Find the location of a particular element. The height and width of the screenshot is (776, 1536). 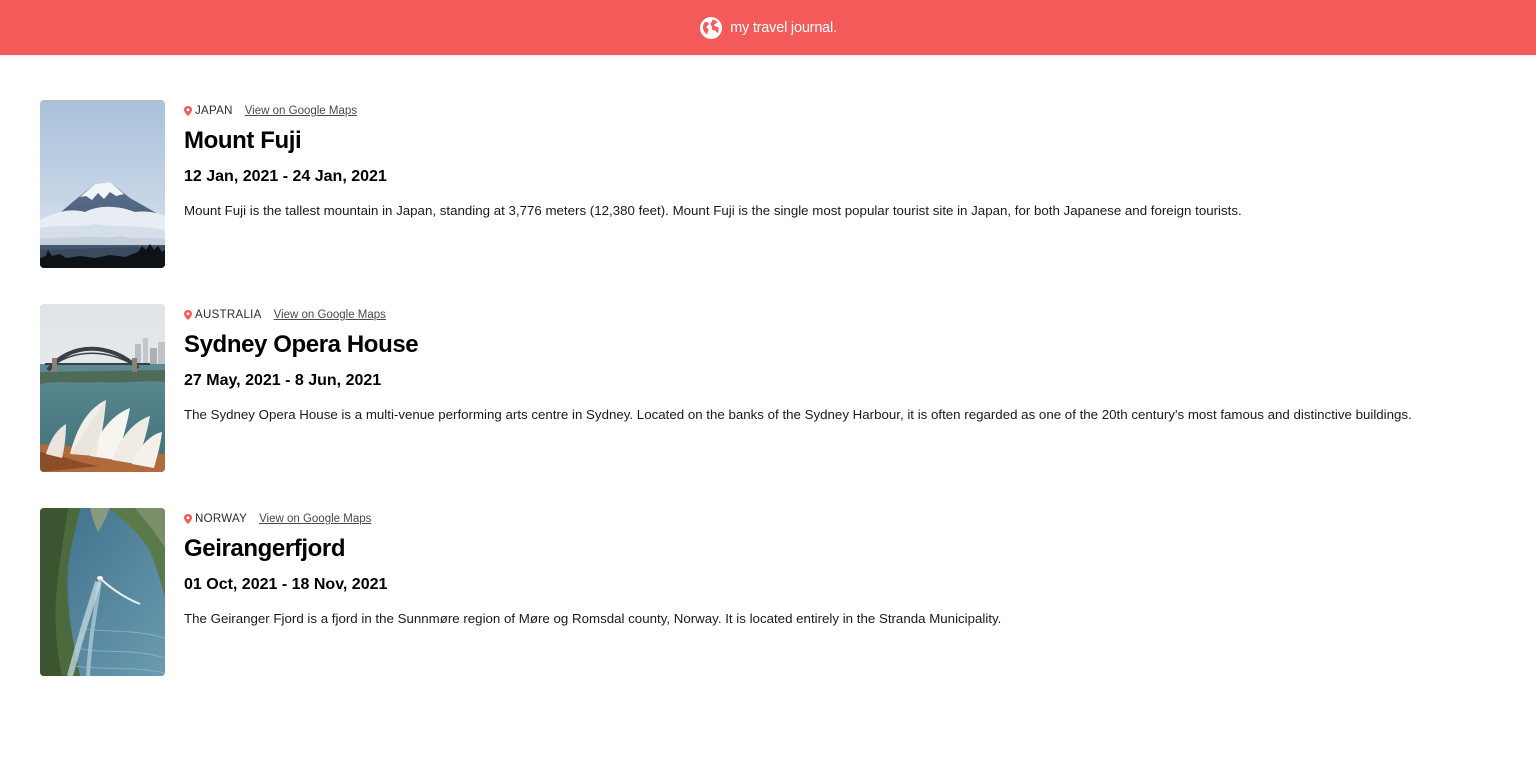

location-row: NORWAY View on Google Maps is located at coordinates (842, 519).